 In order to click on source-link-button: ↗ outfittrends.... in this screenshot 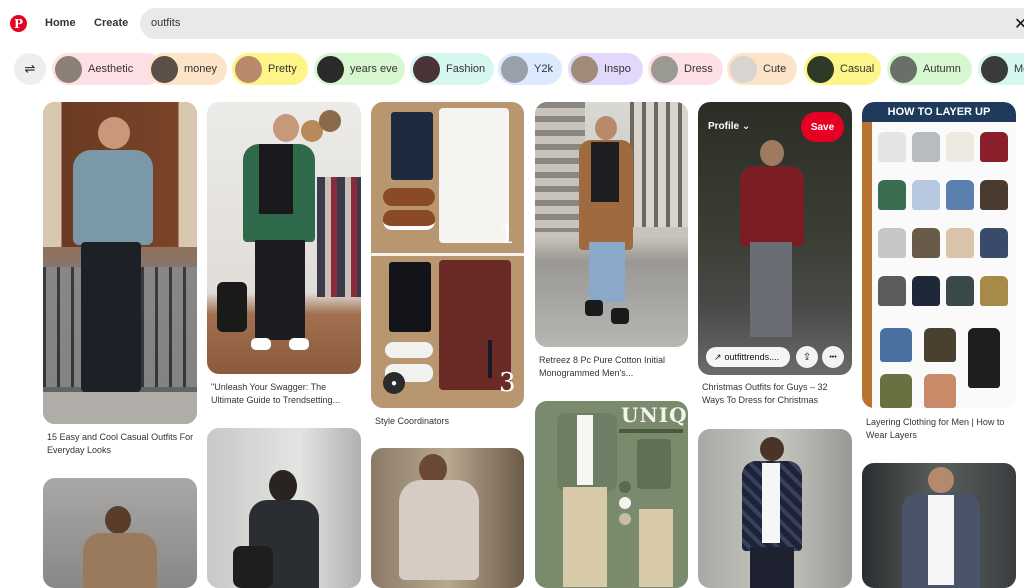, I will do `click(748, 357)`.